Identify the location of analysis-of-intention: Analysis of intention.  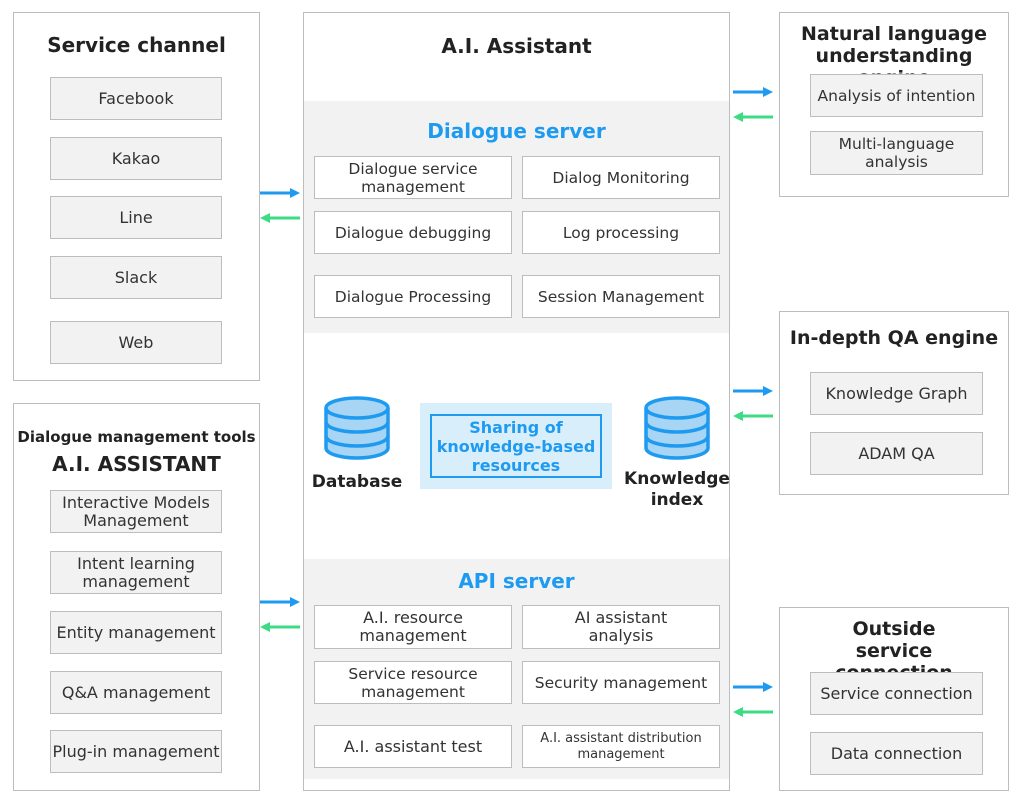
(896, 95).